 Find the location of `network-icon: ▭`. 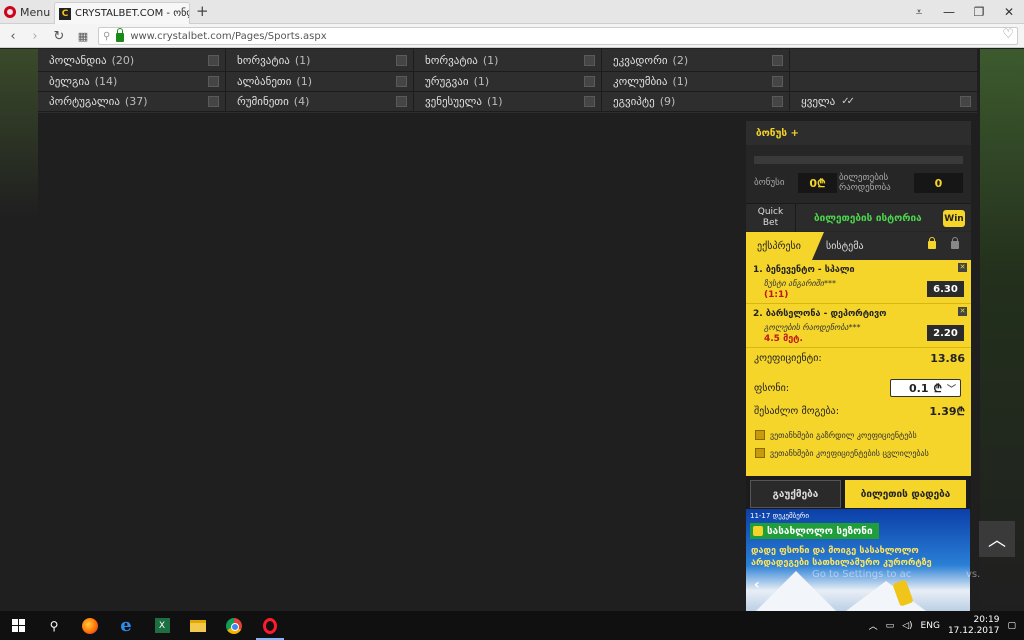

network-icon: ▭ is located at coordinates (890, 626).